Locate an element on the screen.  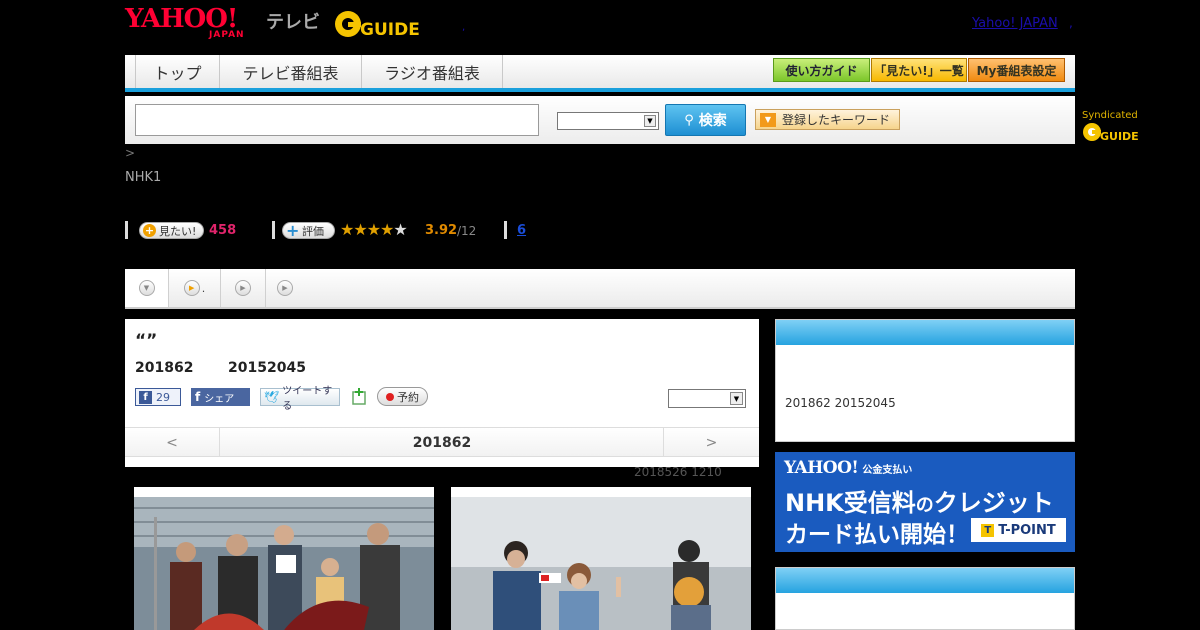
rate-button-label: 評価 is located at coordinates (313, 231).